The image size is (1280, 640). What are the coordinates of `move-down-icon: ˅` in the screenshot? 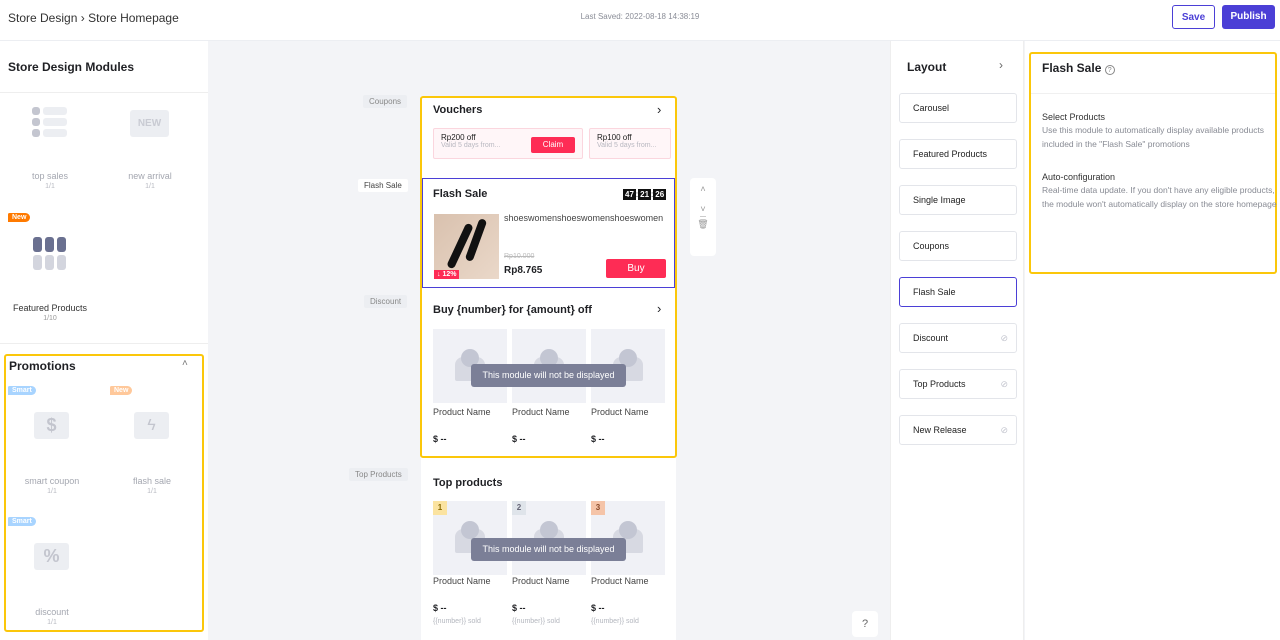 It's located at (703, 209).